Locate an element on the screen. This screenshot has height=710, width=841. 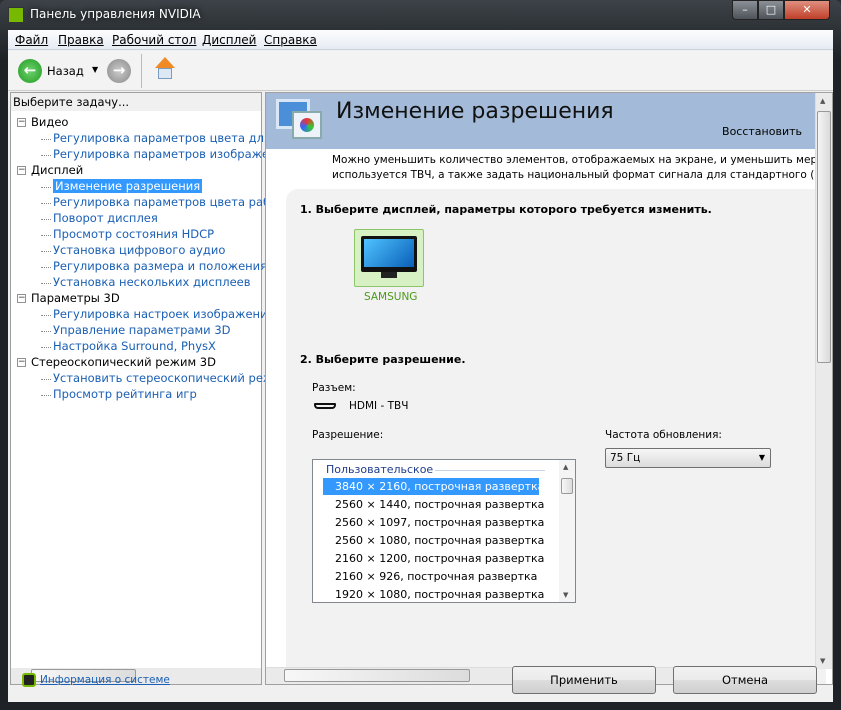
system-info-link: Информация о системе is located at coordinates (105, 680).